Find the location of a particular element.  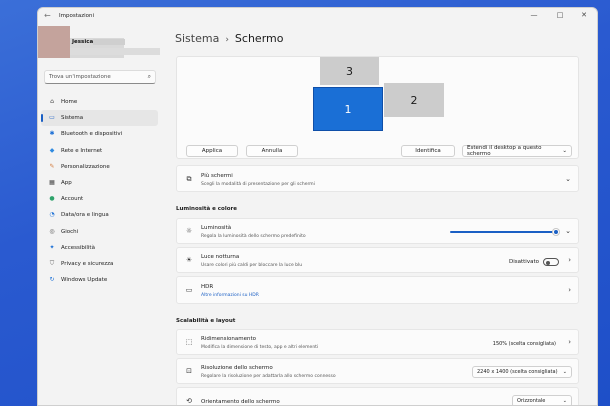

sidebar-item-label: Home is located at coordinates (69, 102).